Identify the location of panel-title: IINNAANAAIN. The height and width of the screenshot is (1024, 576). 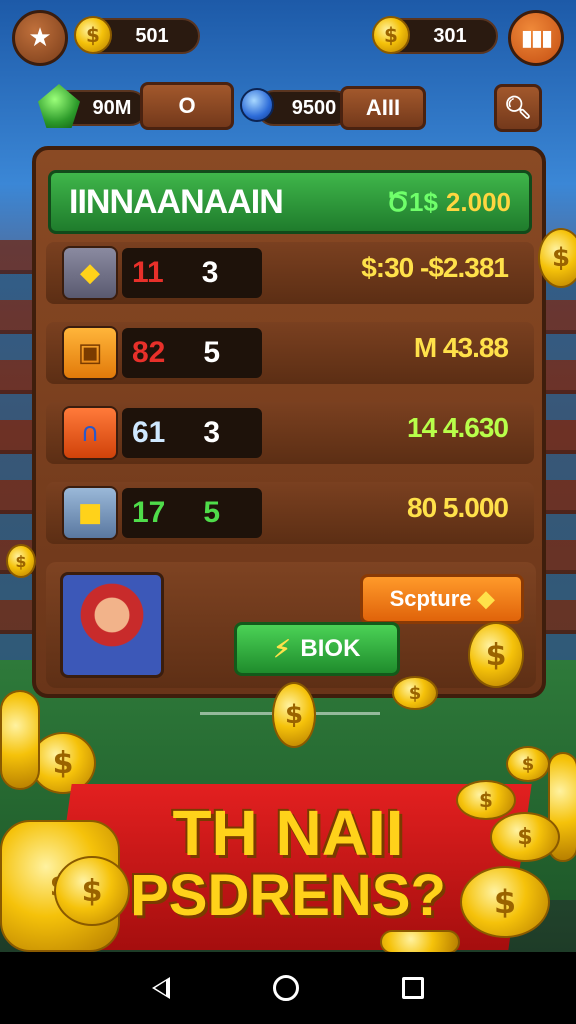
(176, 201).